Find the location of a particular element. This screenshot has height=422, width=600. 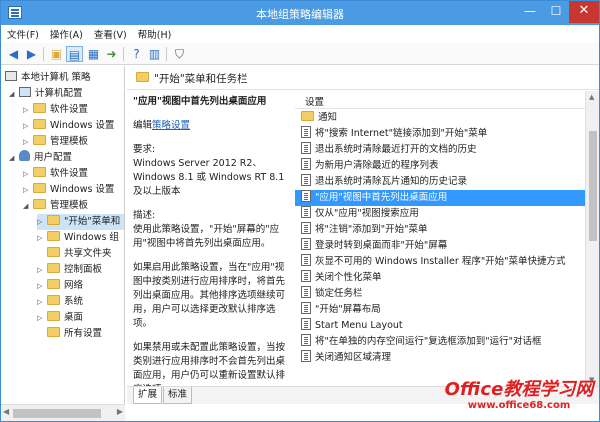

tree-cc-windows: ▷ Windows 设置 is located at coordinates (68, 126).